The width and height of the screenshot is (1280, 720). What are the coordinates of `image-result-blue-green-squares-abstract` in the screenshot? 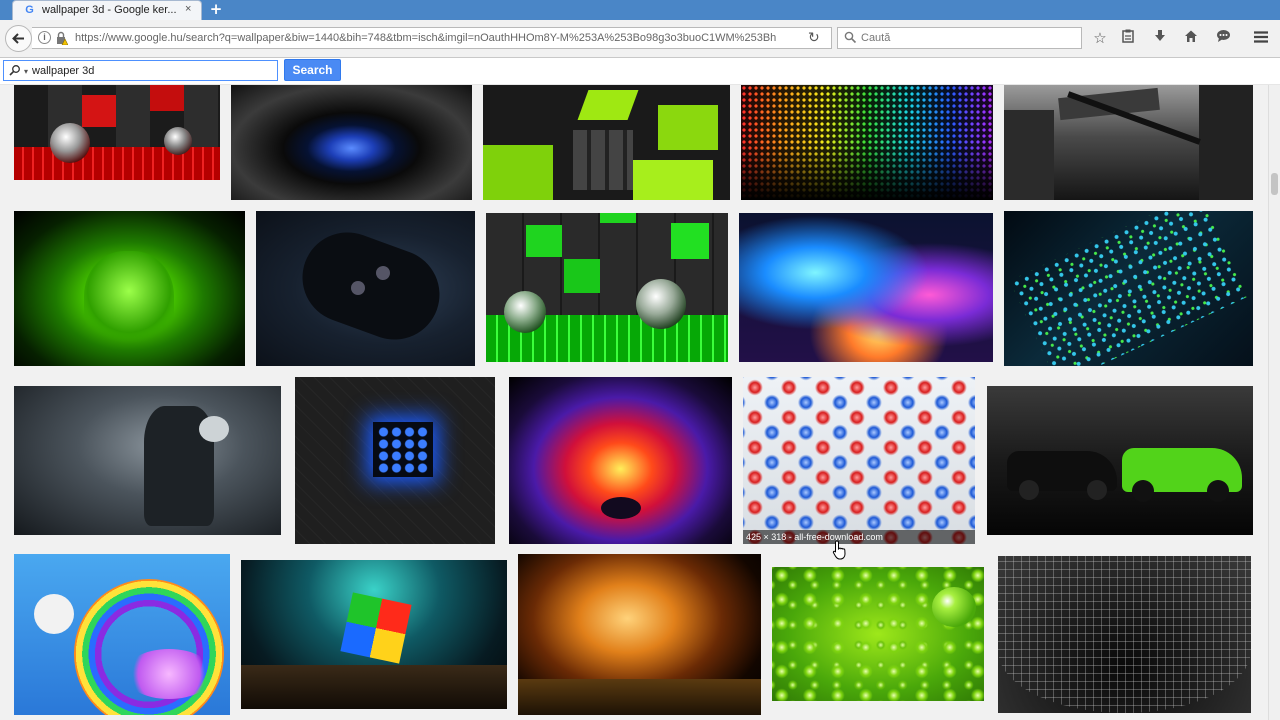 It's located at (1128, 288).